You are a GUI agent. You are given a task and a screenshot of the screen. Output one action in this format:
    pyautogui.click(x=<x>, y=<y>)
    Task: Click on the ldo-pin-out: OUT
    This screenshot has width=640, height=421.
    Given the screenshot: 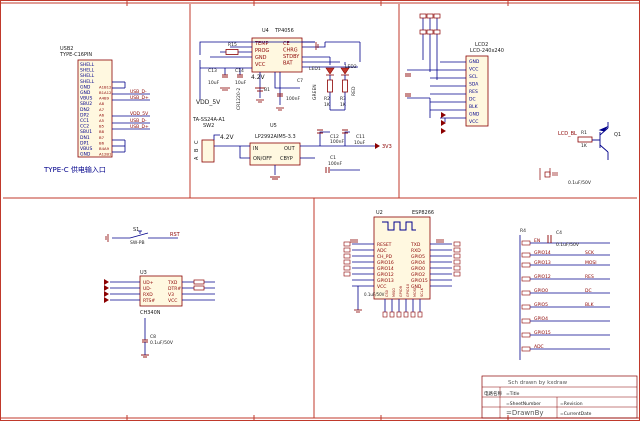 What is the action you would take?
    pyautogui.click(x=290, y=149)
    